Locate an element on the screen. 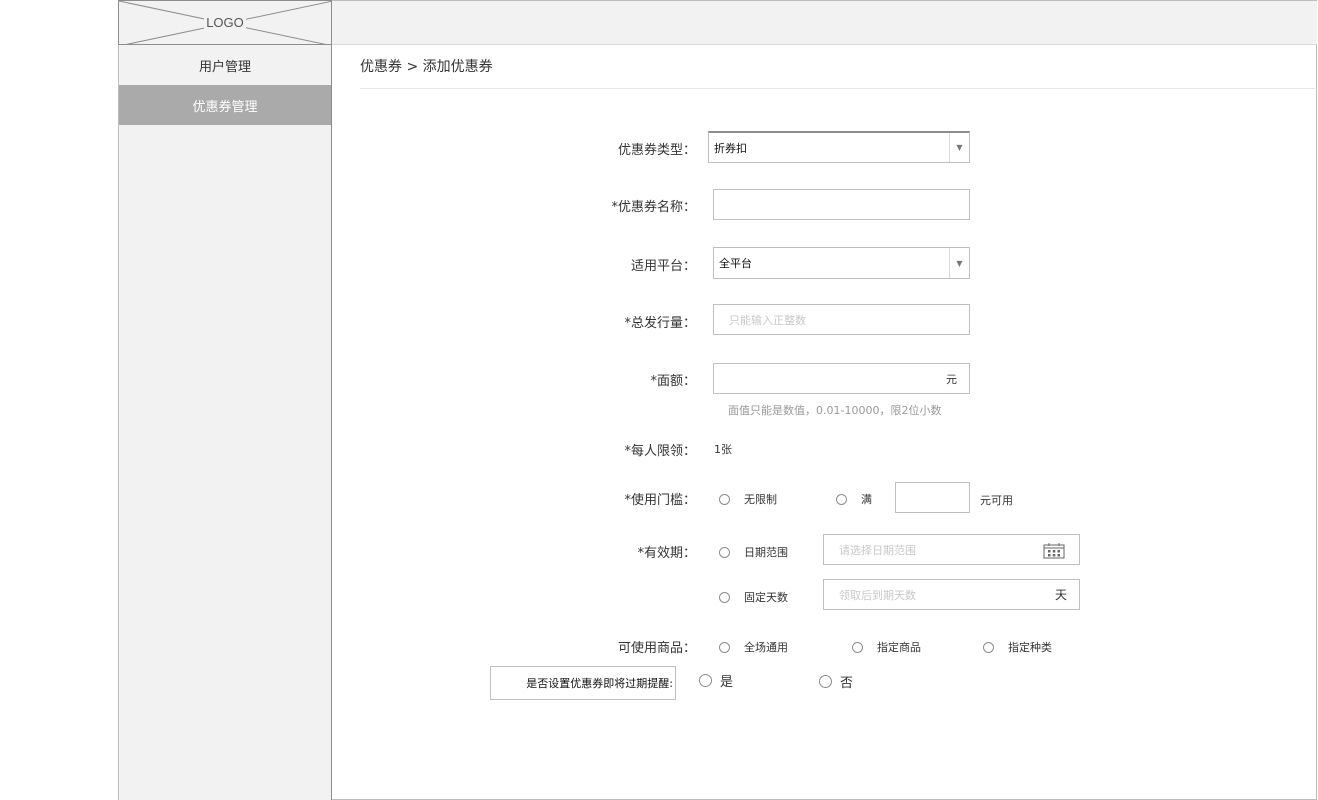 The image size is (1318, 800). face-value-unit: 元 is located at coordinates (951, 379).